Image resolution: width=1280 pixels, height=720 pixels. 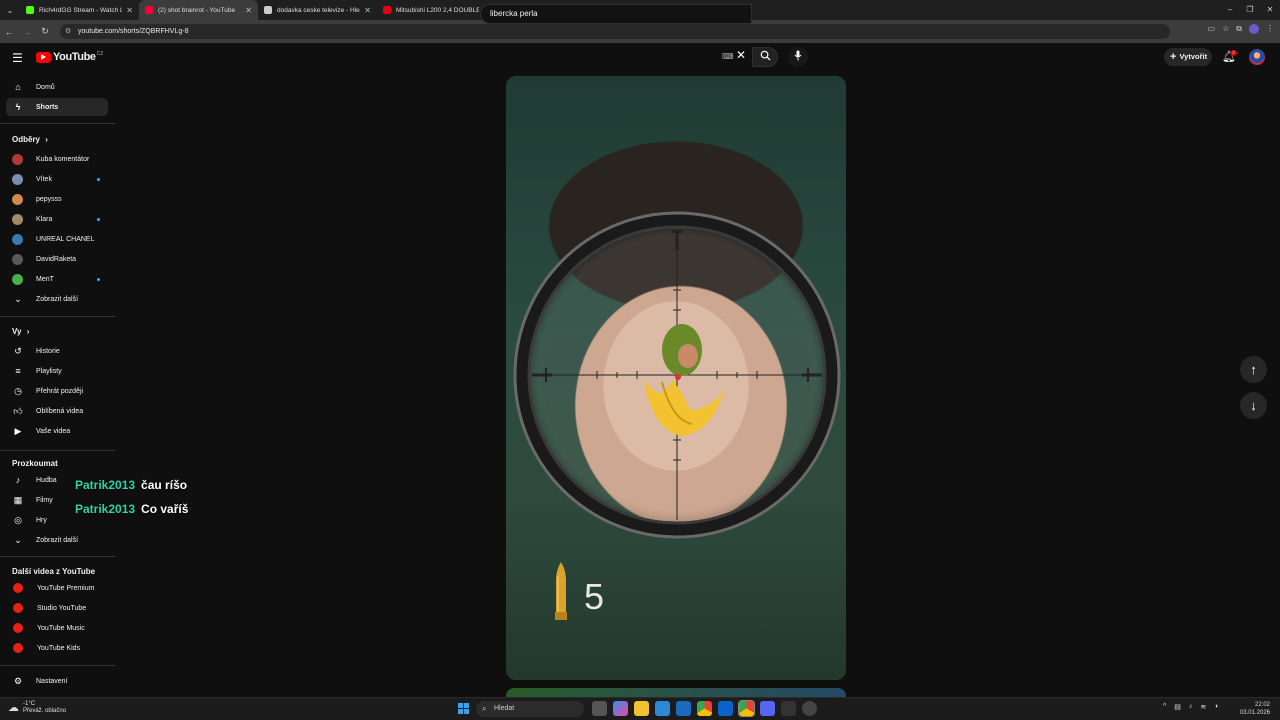 What do you see at coordinates (61, 628) in the screenshot?
I see `sidebar-item-label: YouTube Music` at bounding box center [61, 628].